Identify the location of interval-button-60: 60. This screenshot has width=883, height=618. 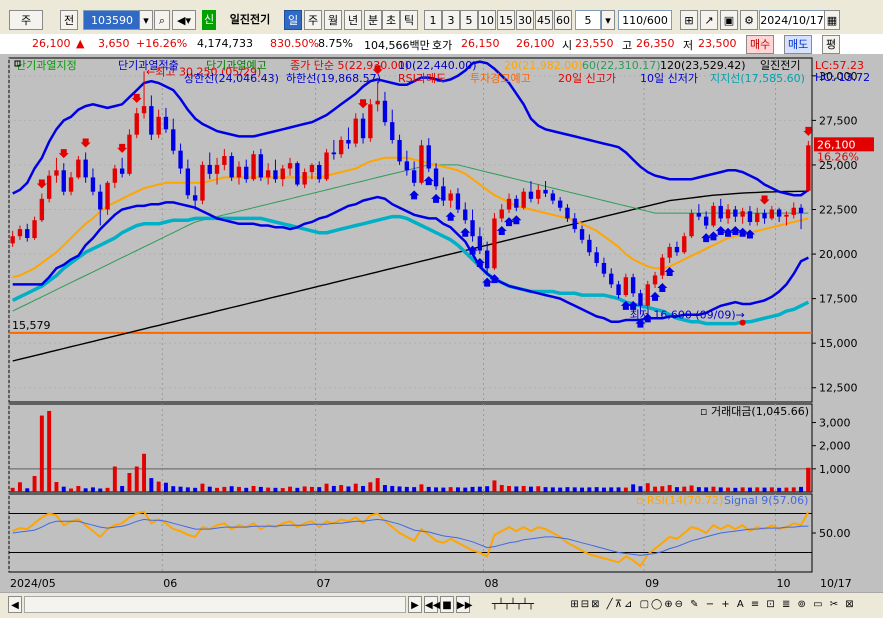
(563, 20).